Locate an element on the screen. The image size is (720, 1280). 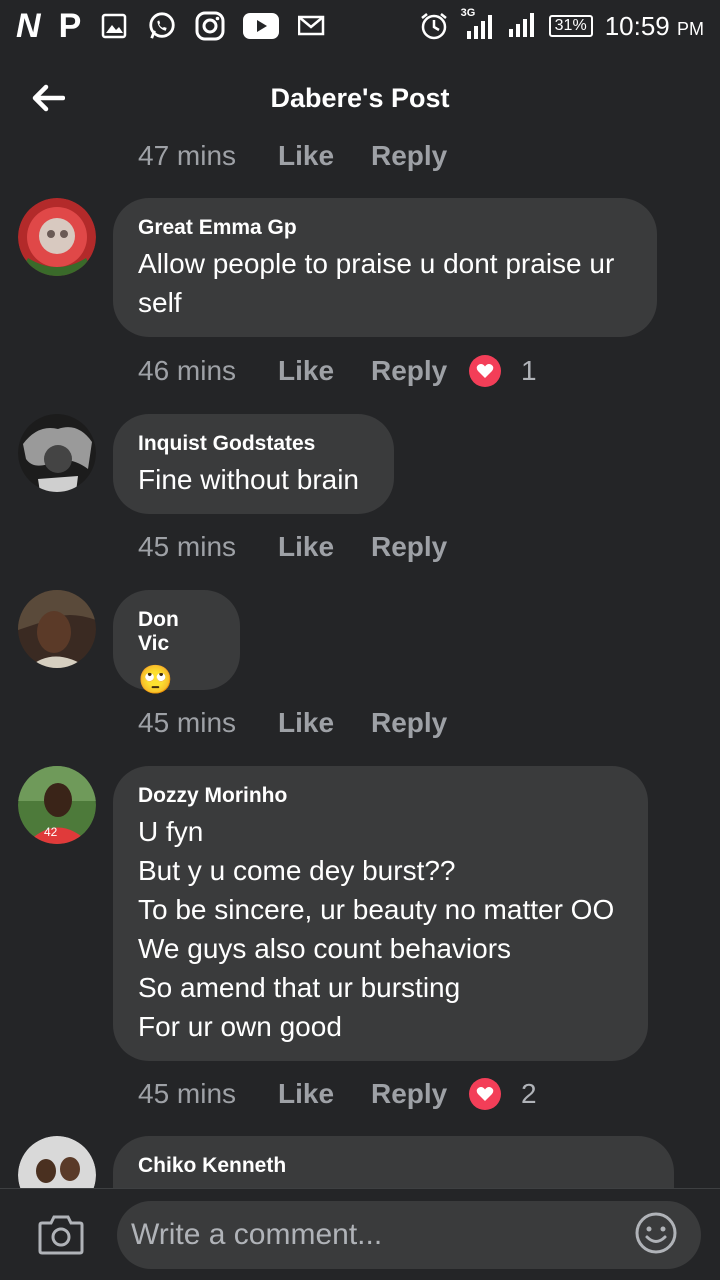
mail-icon is located at coordinates (312, 26).